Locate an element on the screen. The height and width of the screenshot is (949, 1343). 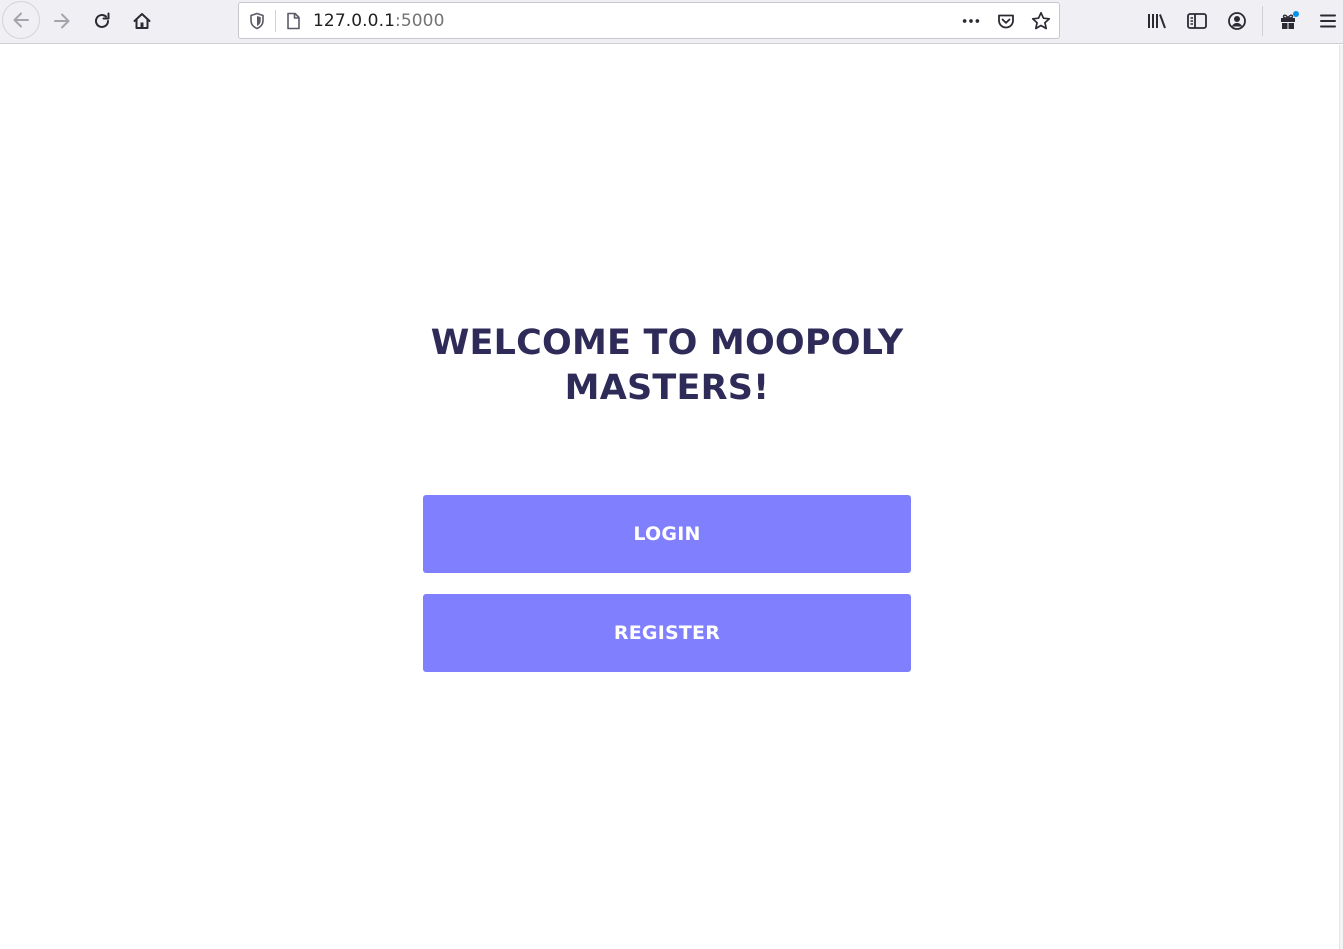
library-button is located at coordinates (1157, 21).